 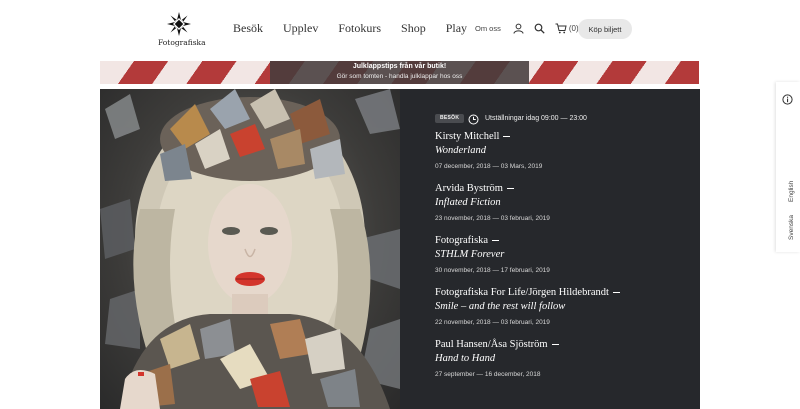 What do you see at coordinates (491, 344) in the screenshot?
I see `exhibition-artist: Paul Hansen/Åsa Sjöström` at bounding box center [491, 344].